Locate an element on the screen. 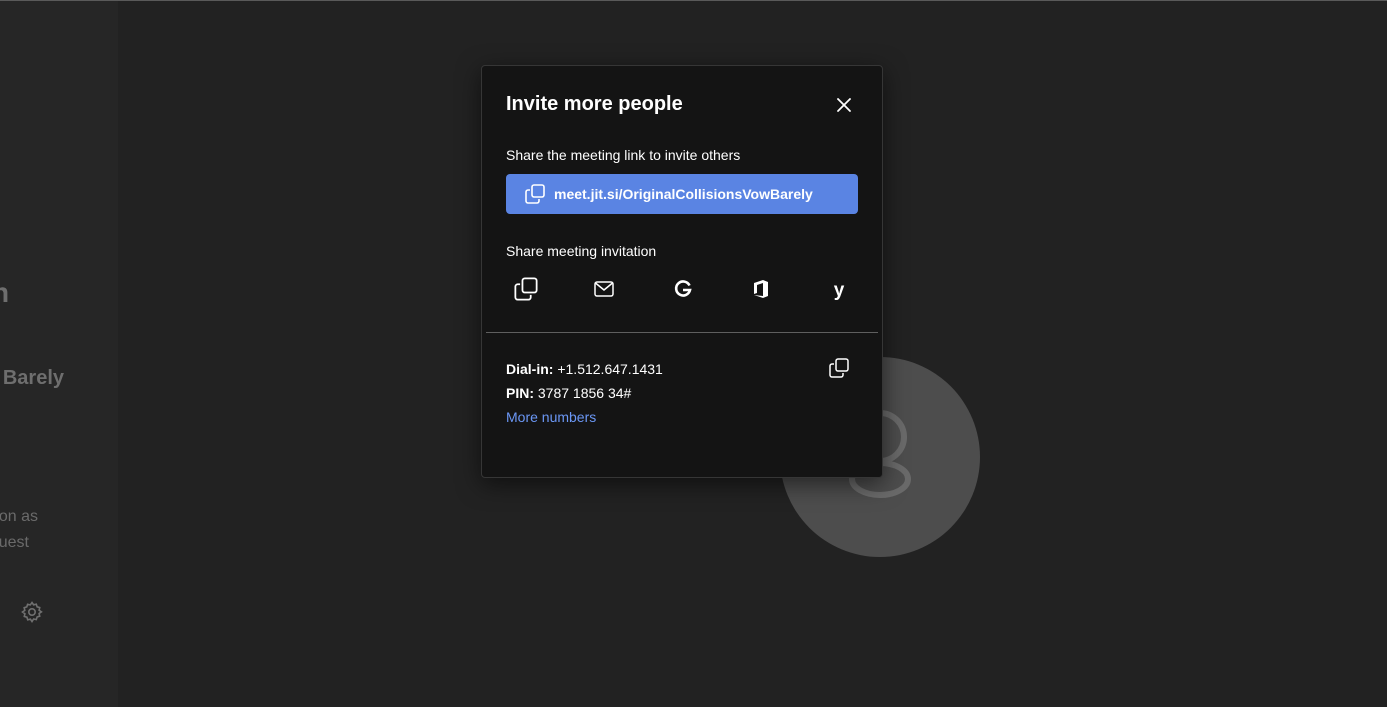 Image resolution: width=1387 pixels, height=707 pixels. join-as-text: on as is located at coordinates (19, 516).